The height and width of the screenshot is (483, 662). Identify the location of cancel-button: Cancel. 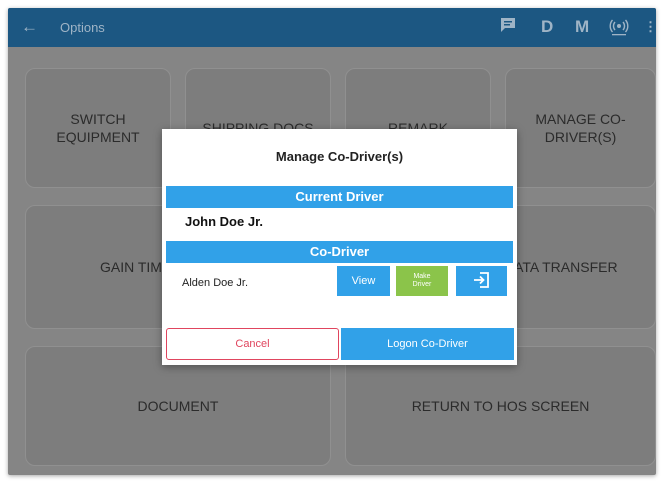
(252, 344).